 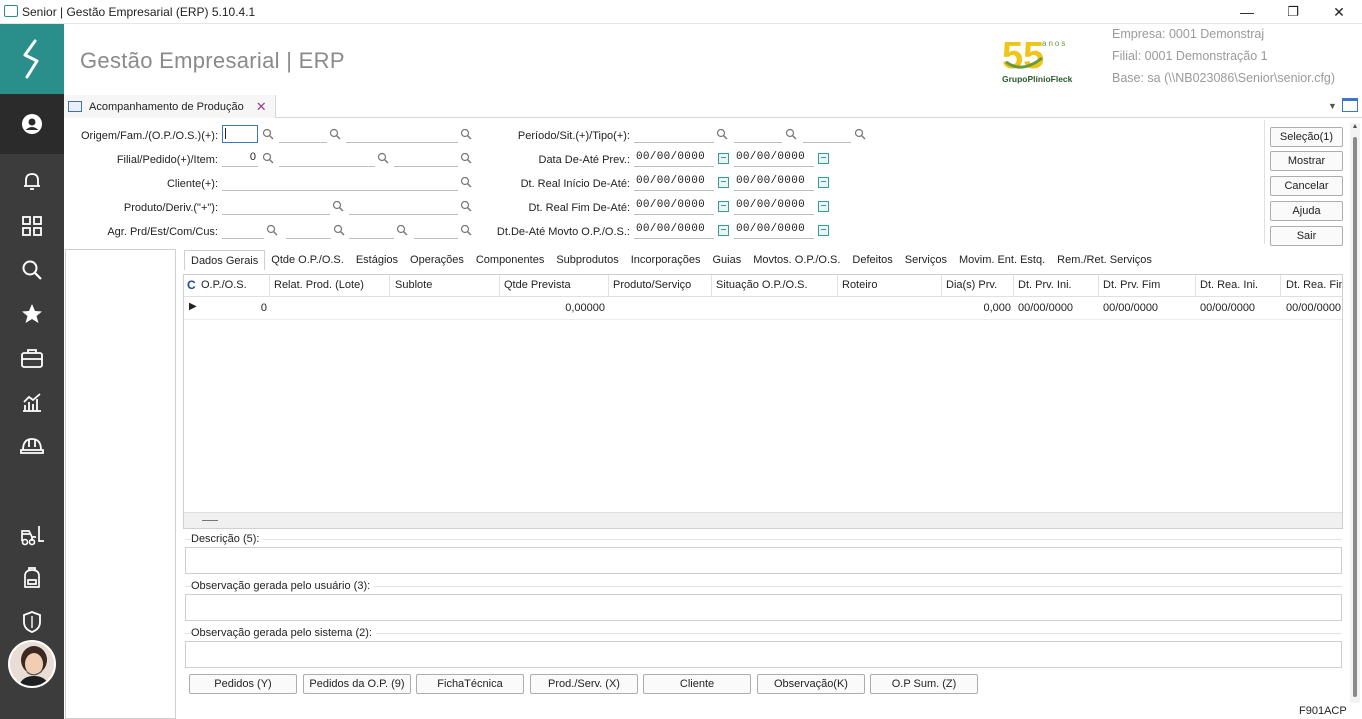 I want to click on senior-logo-icon, so click(x=32, y=59).